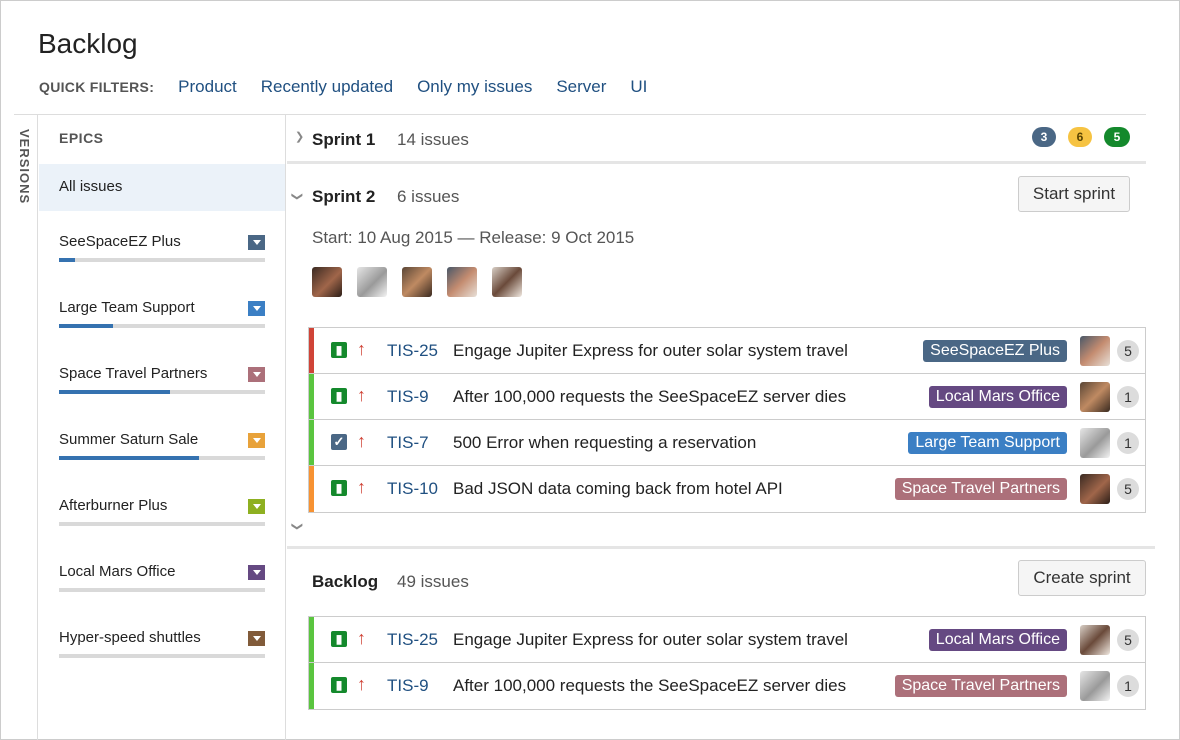  Describe the element at coordinates (1080, 137) in the screenshot. I see `sprint-1-in-progress-badge: 6` at that location.